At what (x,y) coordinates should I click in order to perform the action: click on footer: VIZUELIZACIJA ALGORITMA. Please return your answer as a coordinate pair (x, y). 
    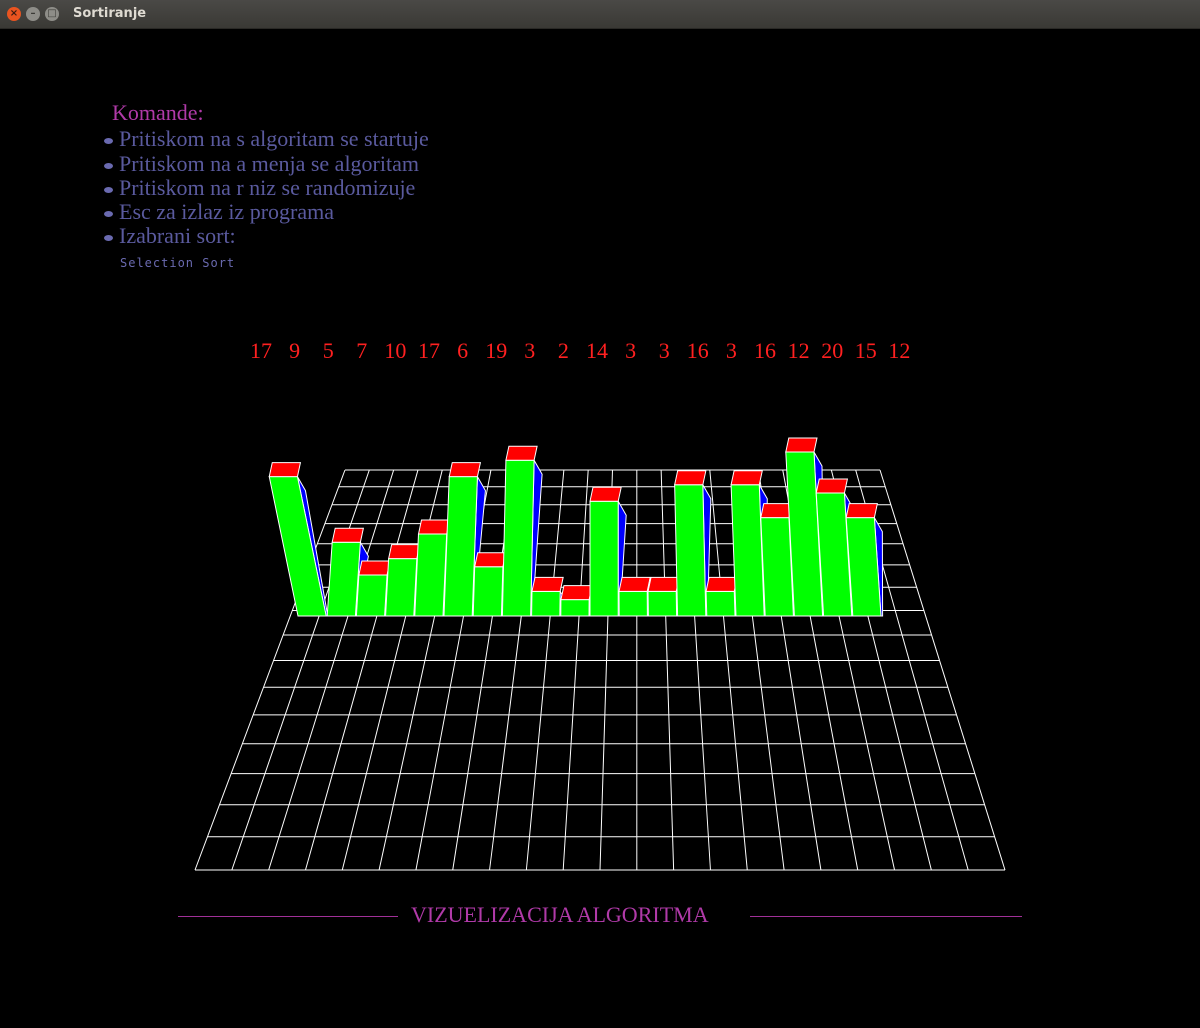
    Looking at the image, I should click on (600, 915).